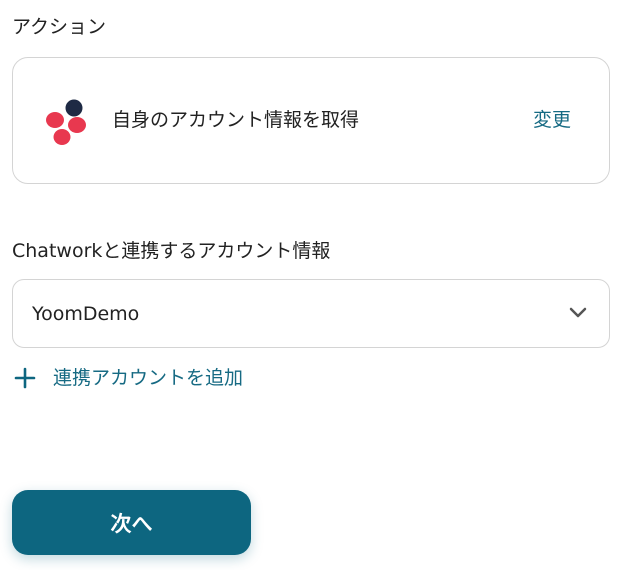 The width and height of the screenshot is (644, 570). I want to click on action-section-label: アクション, so click(59, 27).